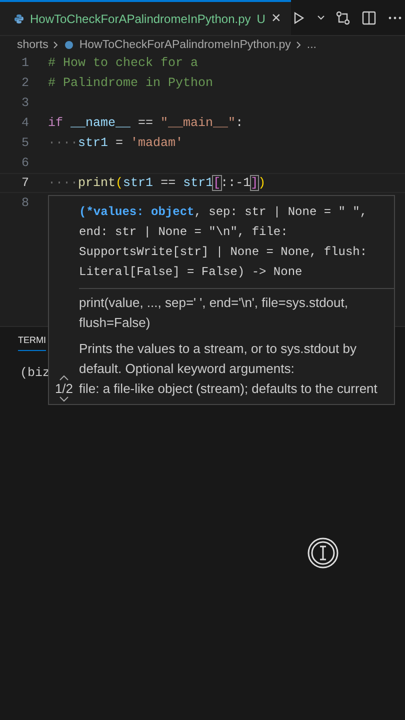  What do you see at coordinates (157, 183) in the screenshot?
I see `code-line: ····print(str1 == str1[::-1])` at bounding box center [157, 183].